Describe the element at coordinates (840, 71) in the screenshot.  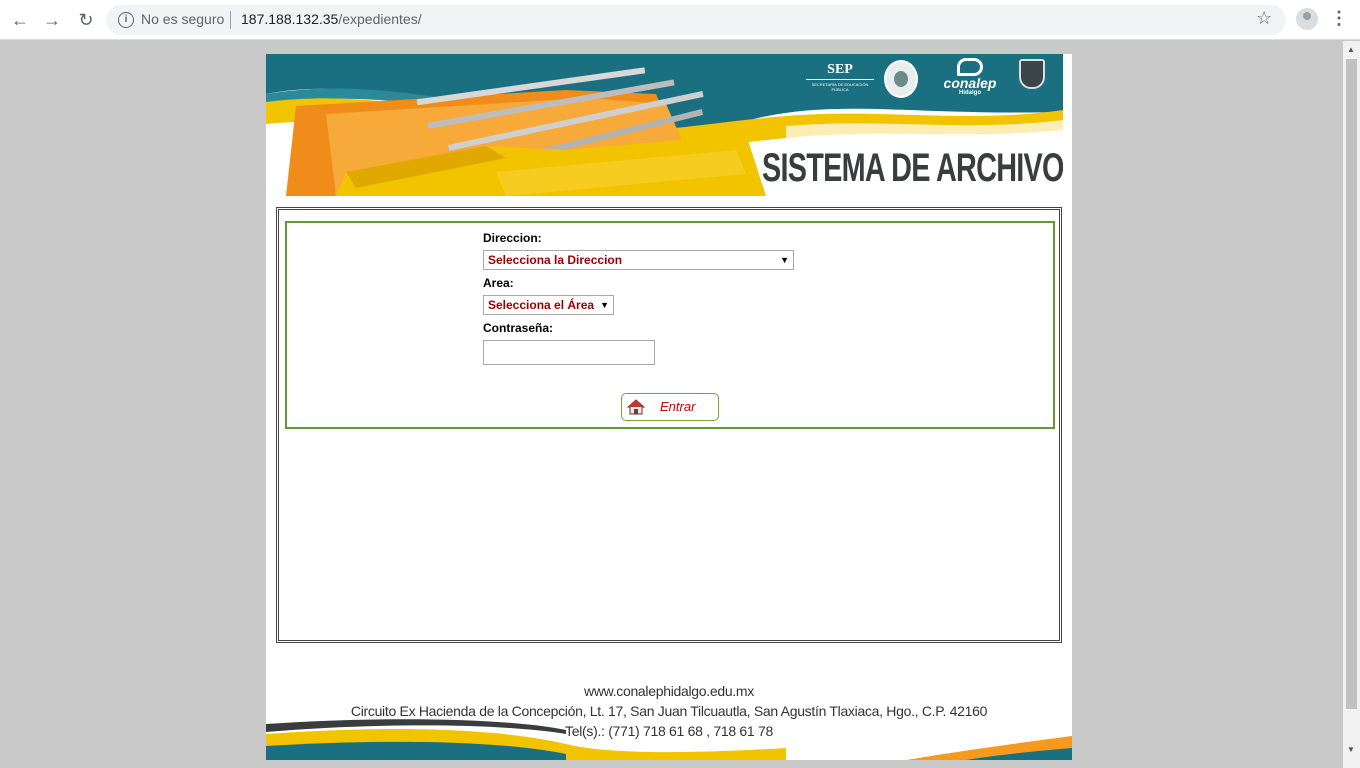
I see `sep-logo-text: SEP` at that location.